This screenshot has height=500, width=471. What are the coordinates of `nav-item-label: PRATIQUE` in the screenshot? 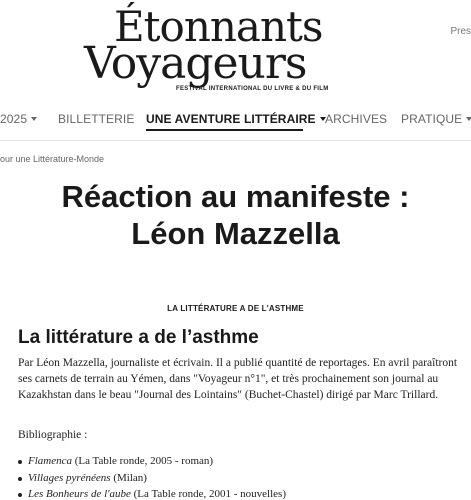 It's located at (432, 119).